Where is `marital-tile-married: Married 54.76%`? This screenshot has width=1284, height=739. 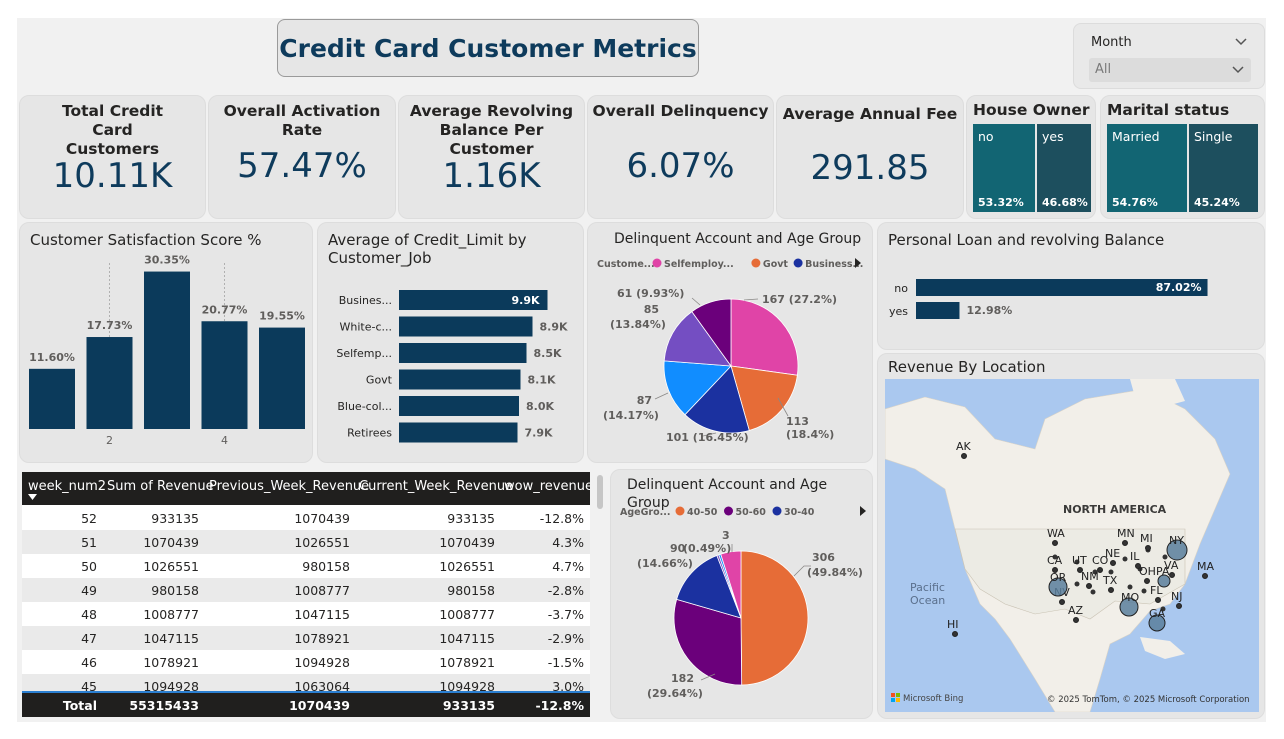 marital-tile-married: Married 54.76% is located at coordinates (1147, 168).